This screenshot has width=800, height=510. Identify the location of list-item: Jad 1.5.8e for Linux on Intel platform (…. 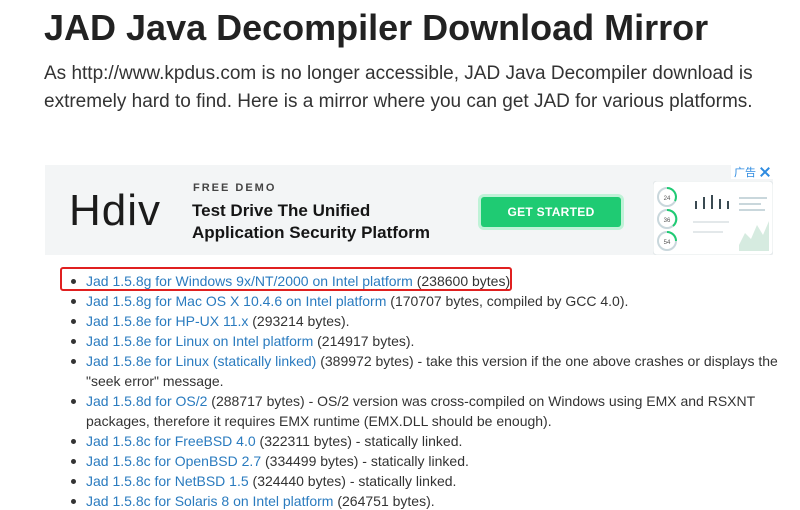
(428, 341).